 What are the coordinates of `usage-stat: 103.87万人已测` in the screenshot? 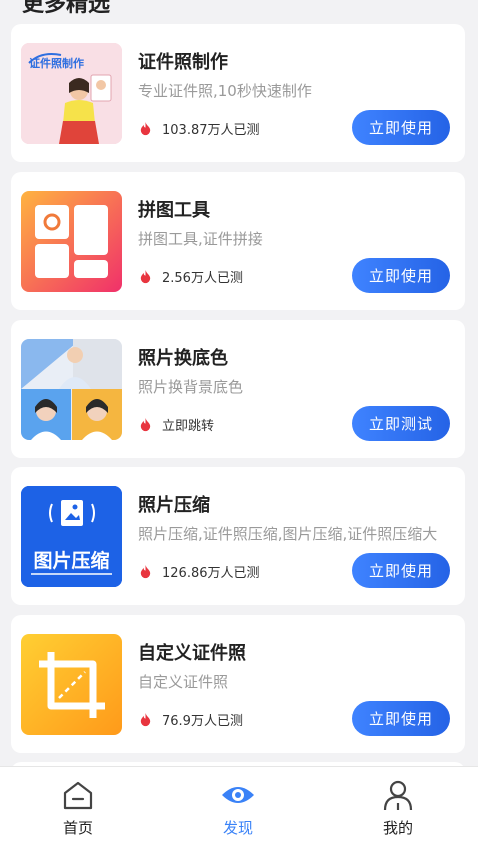 It's located at (199, 128).